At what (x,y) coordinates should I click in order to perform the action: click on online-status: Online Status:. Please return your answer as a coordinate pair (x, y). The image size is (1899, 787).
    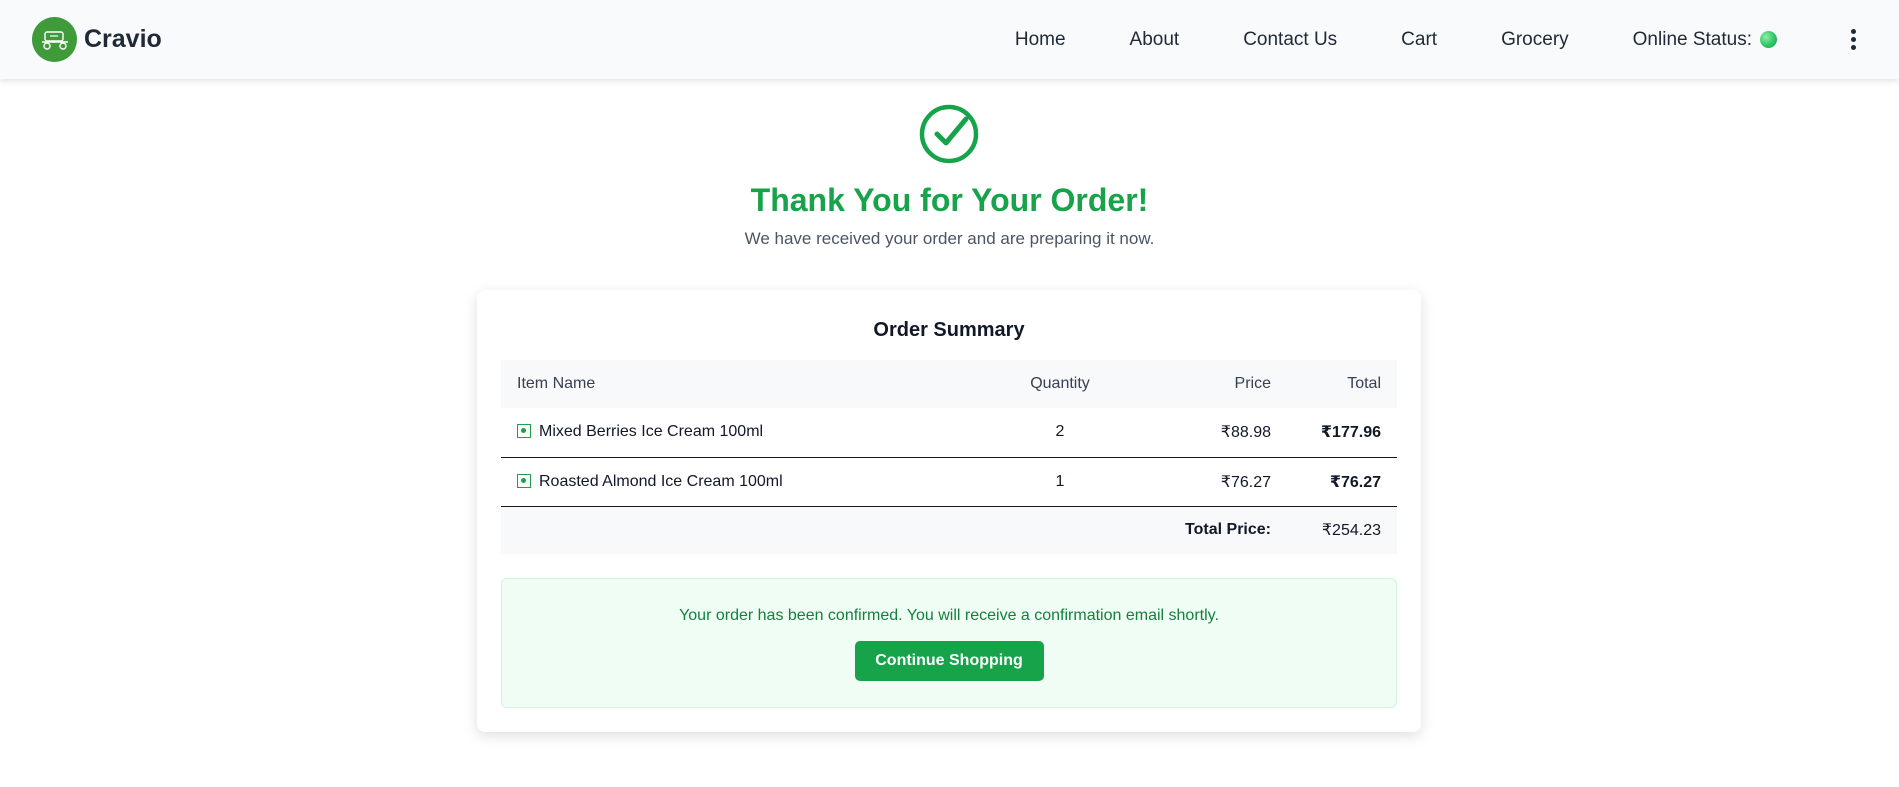
    Looking at the image, I should click on (1705, 40).